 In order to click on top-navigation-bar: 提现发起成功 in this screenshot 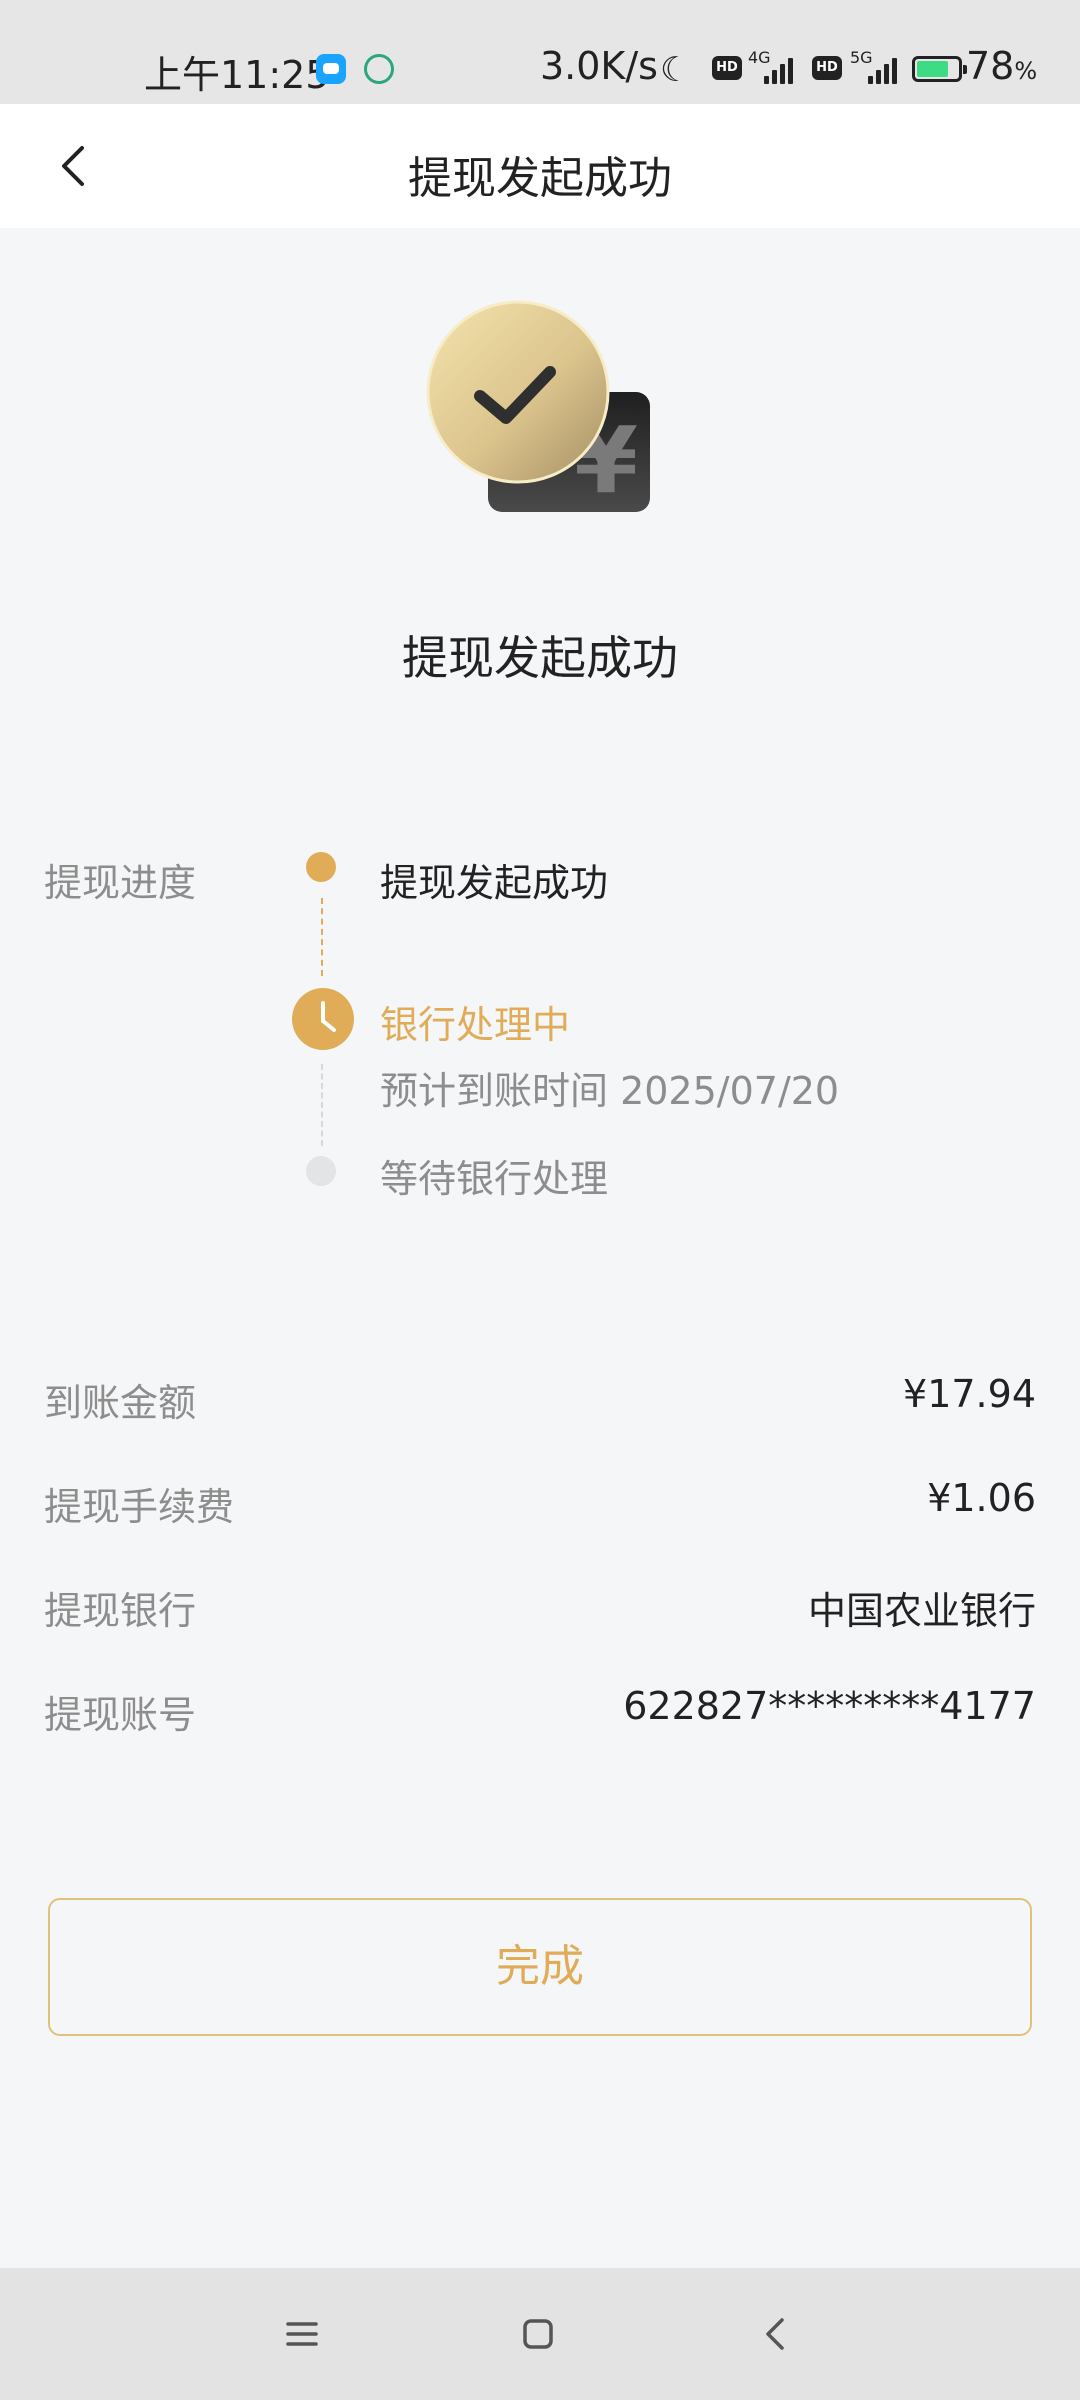, I will do `click(540, 166)`.